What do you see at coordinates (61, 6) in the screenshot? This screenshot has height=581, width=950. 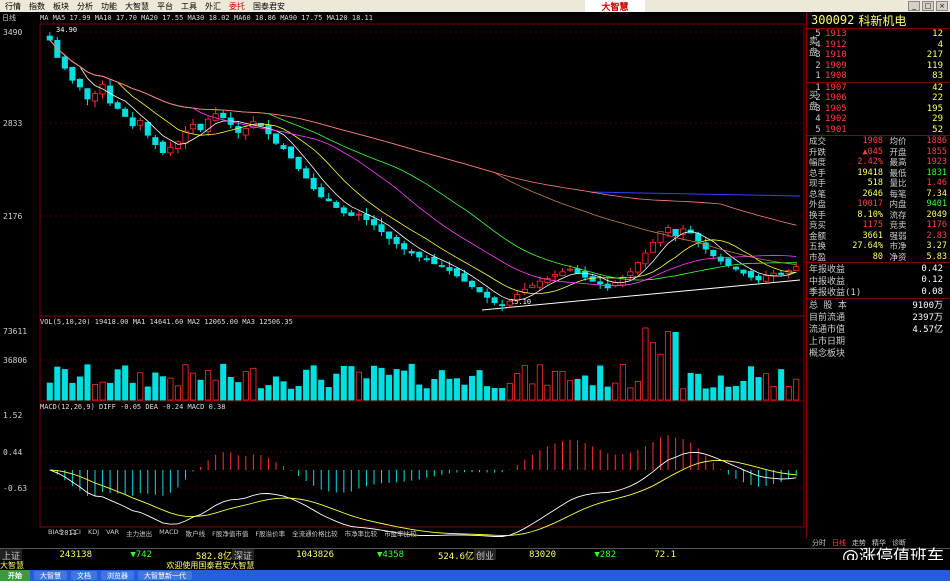 I see `menu-item: 板块` at bounding box center [61, 6].